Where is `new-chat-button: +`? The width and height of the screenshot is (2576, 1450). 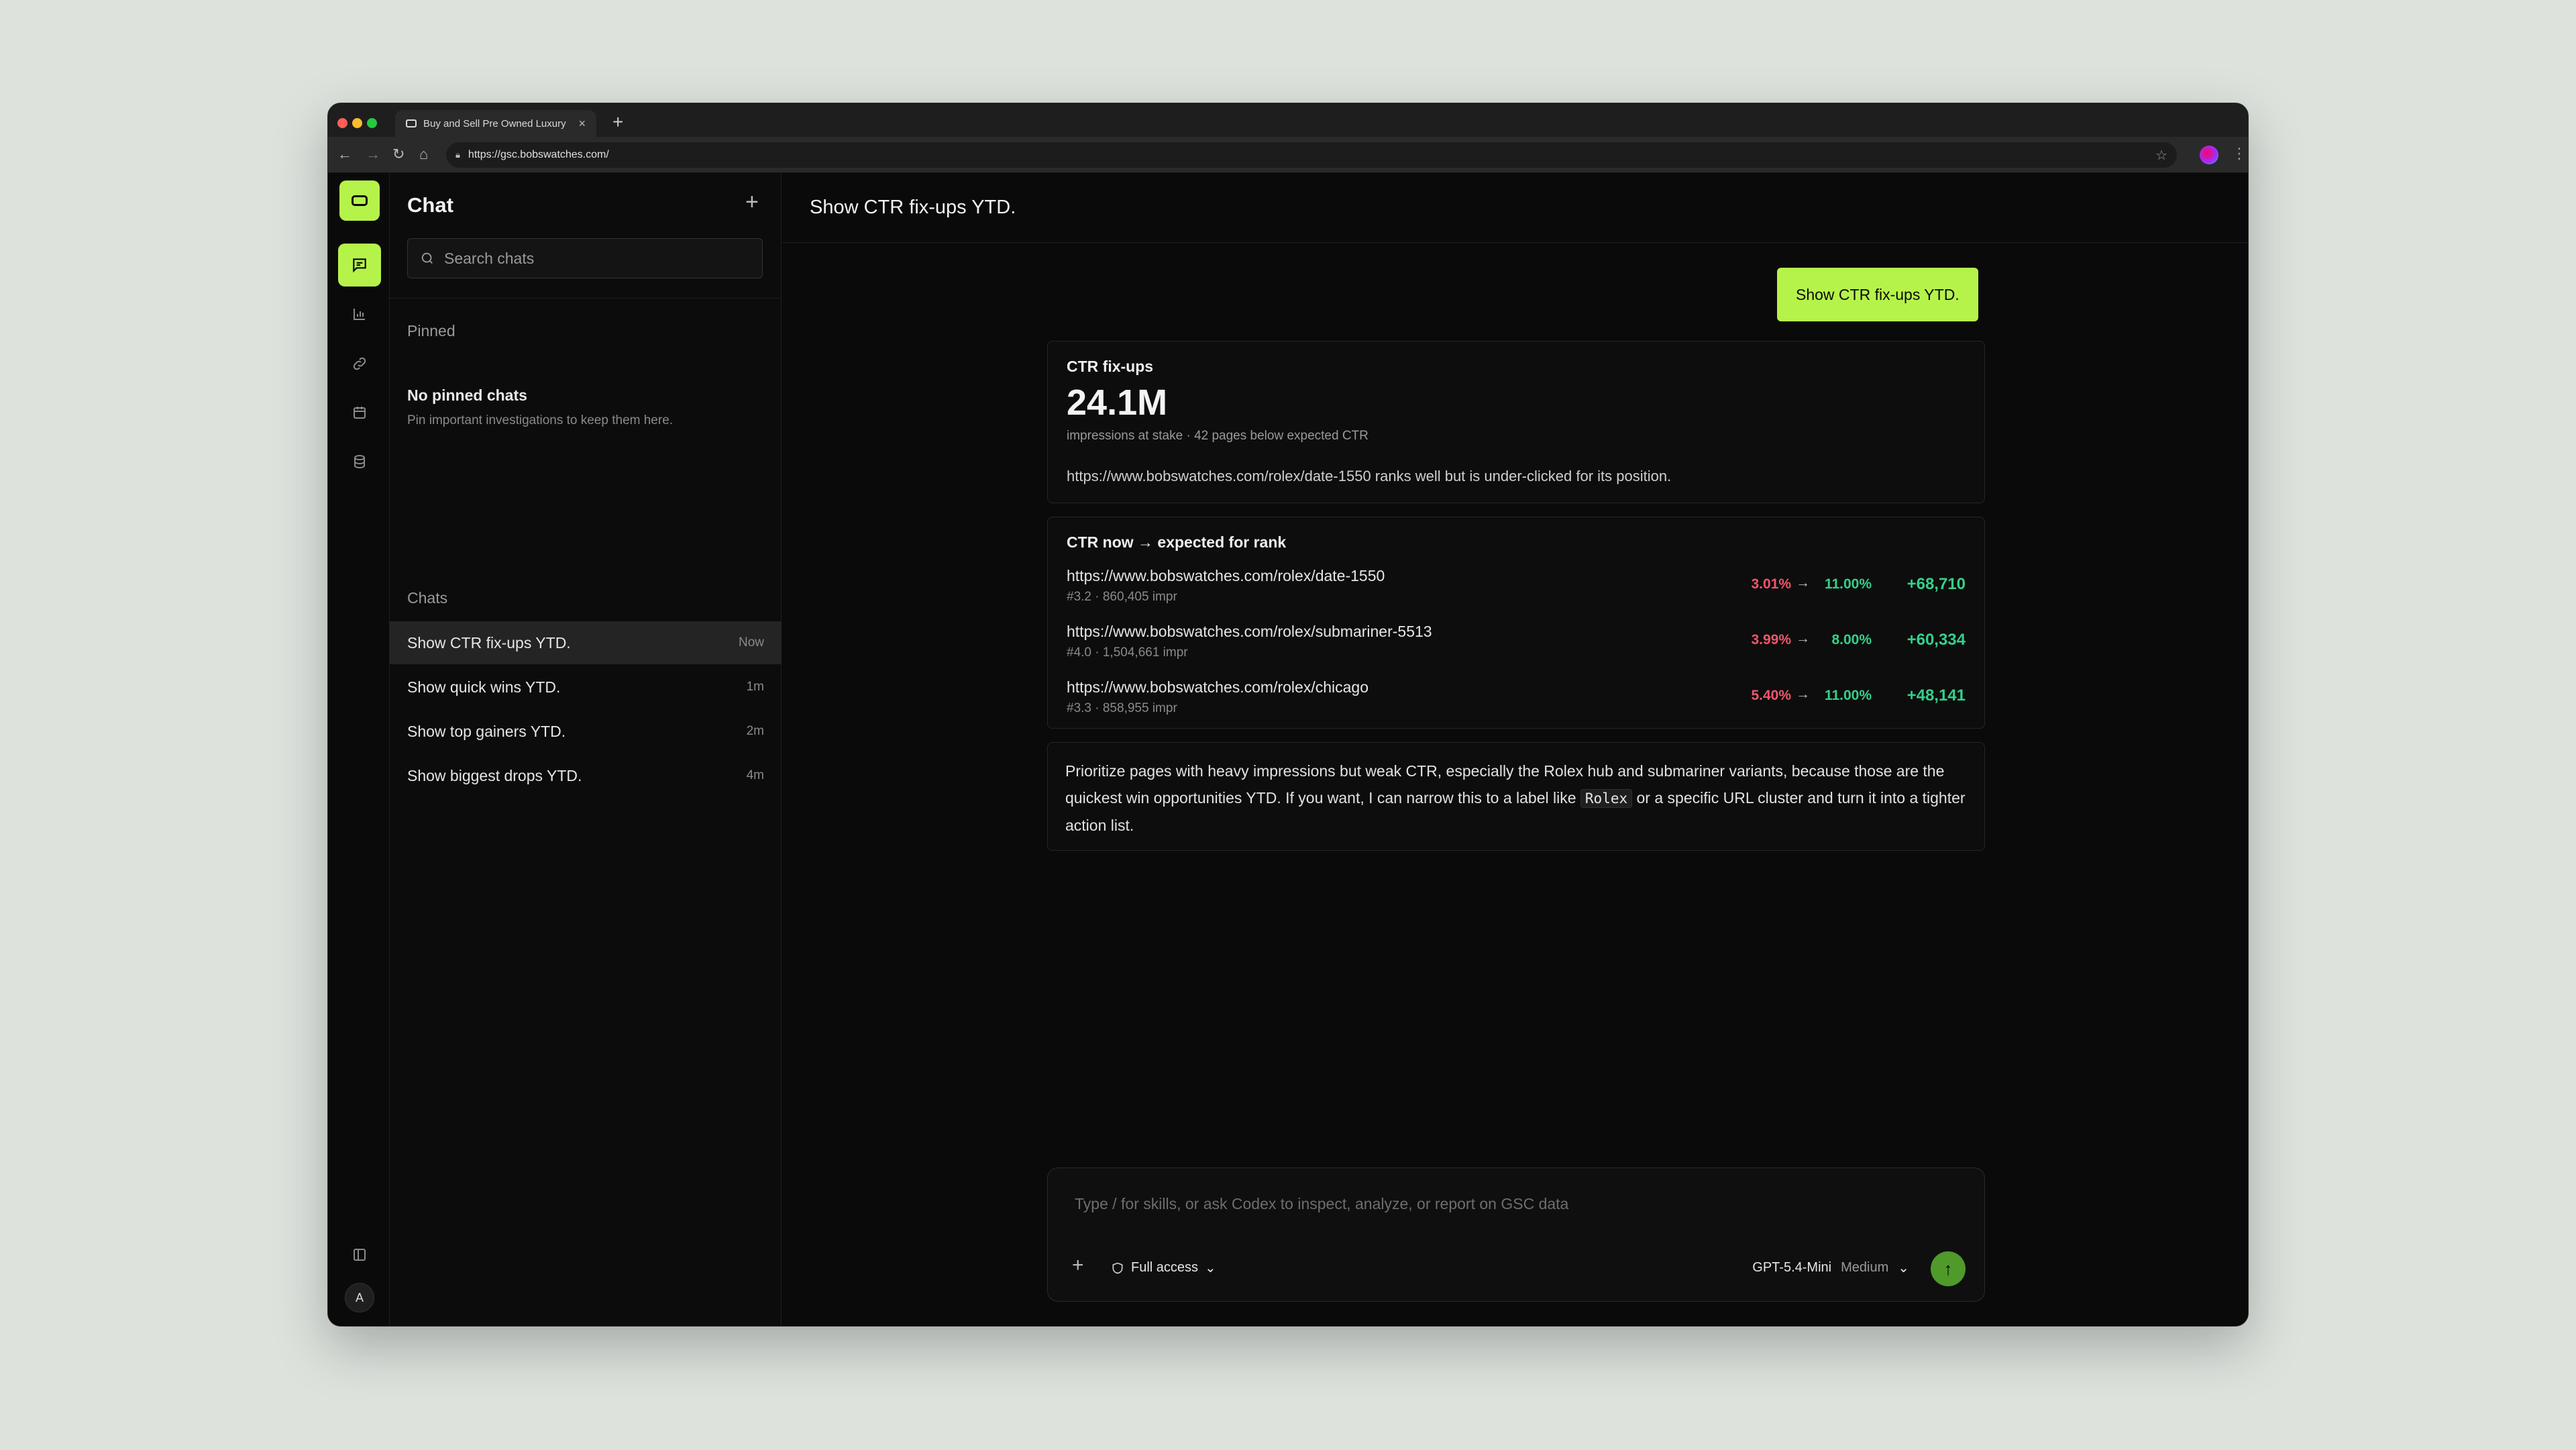
new-chat-button: + is located at coordinates (752, 202).